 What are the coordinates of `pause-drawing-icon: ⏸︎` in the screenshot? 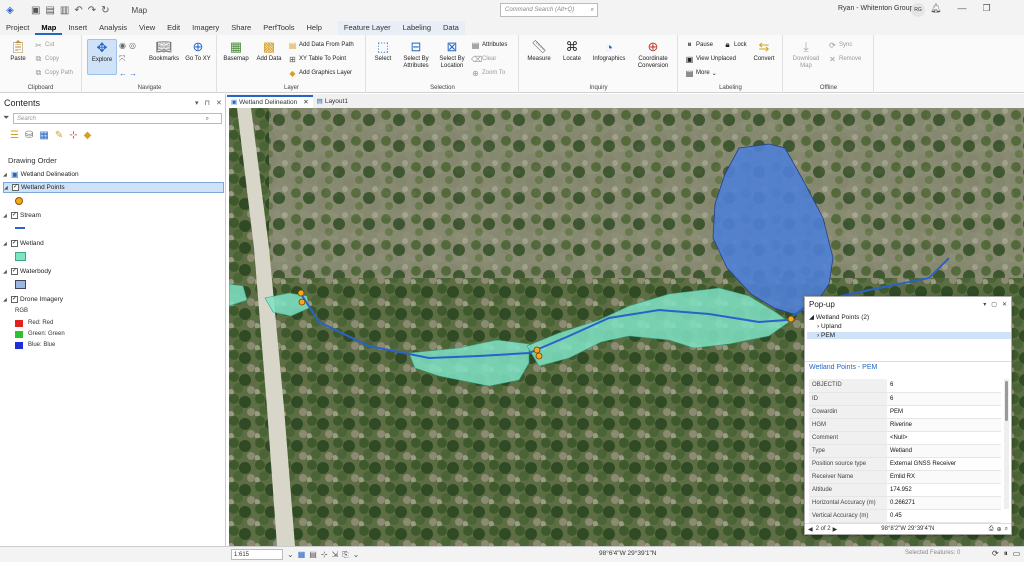 It's located at (1006, 554).